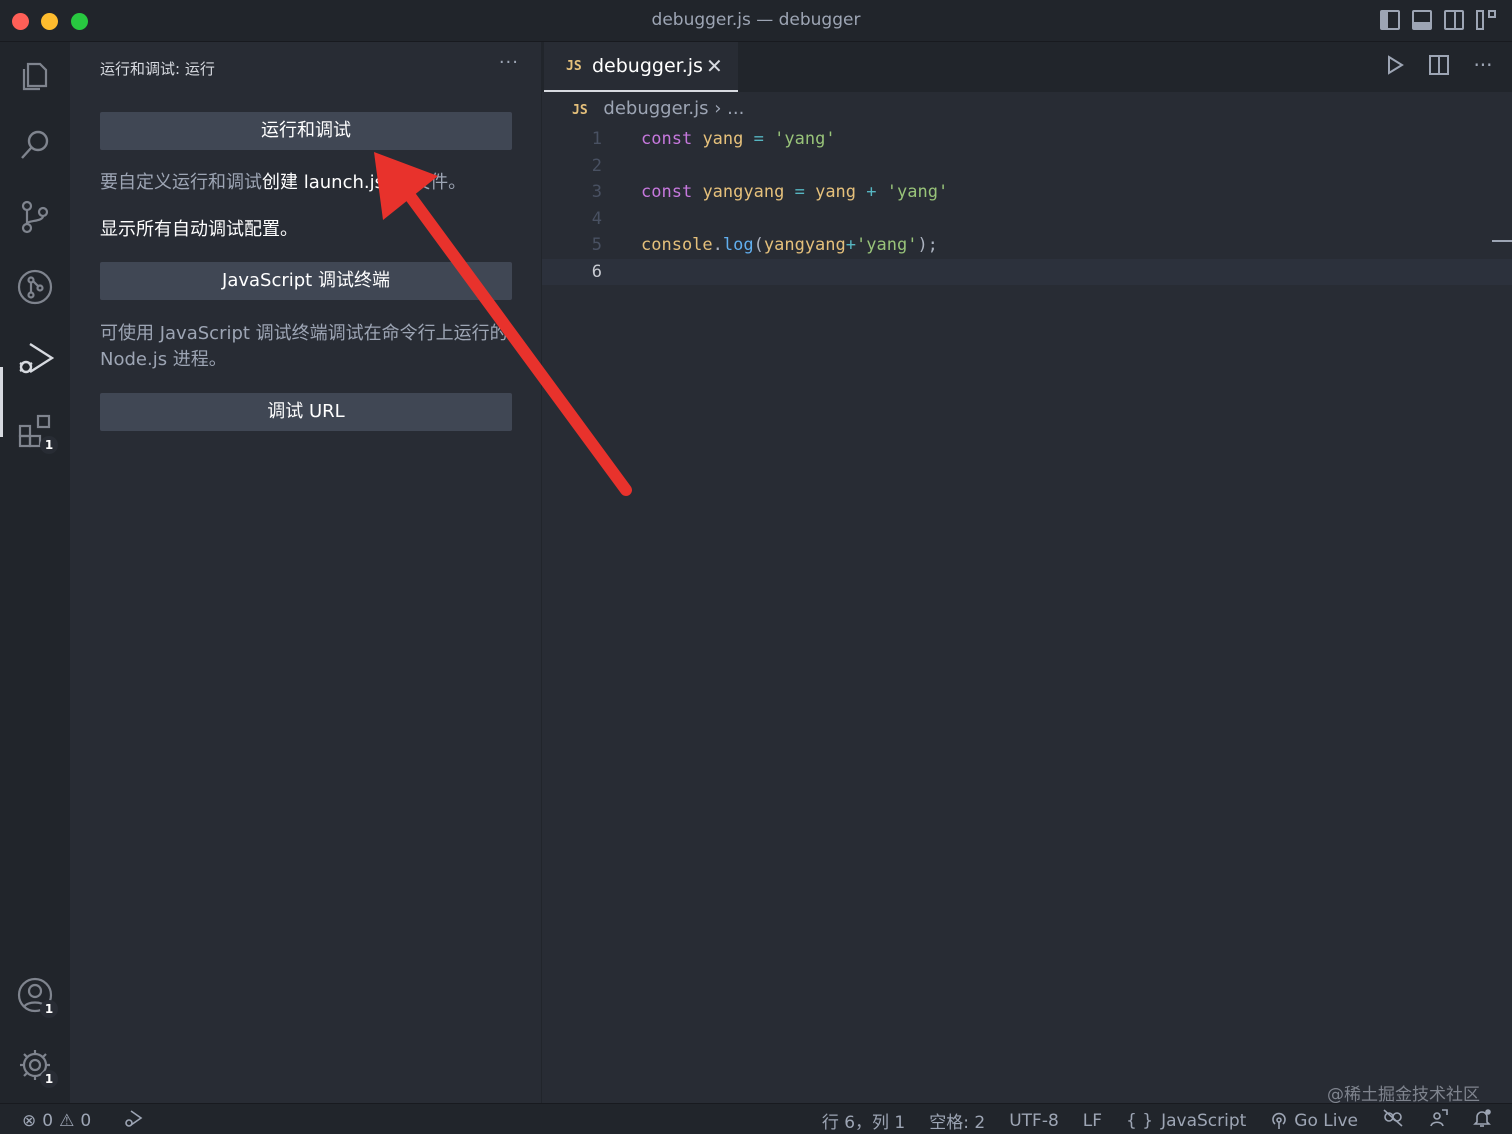 This screenshot has width=1512, height=1134. I want to click on code-token: =, so click(799, 192).